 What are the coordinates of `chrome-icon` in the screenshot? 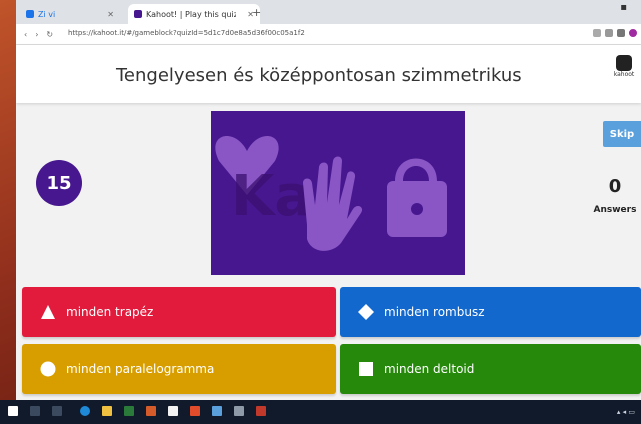 It's located at (195, 411).